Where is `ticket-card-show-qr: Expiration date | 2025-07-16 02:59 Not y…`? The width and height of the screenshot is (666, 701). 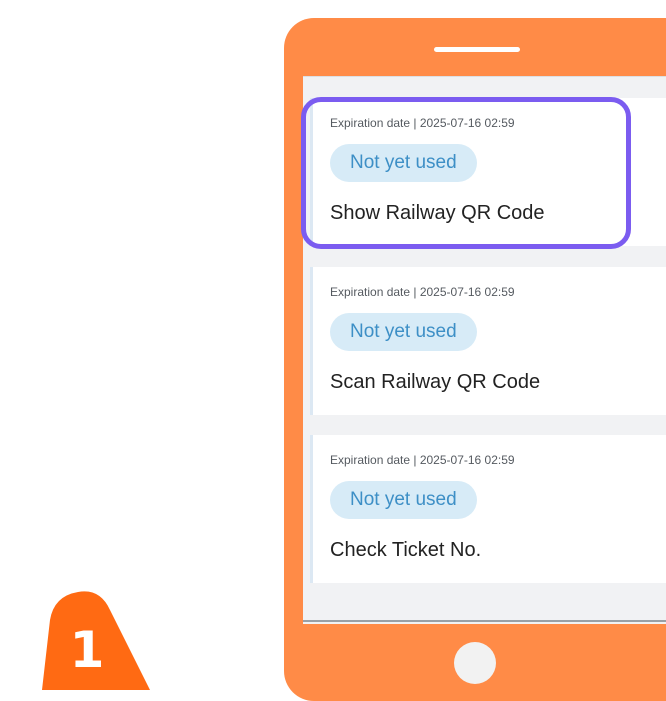 ticket-card-show-qr: Expiration date | 2025-07-16 02:59 Not y… is located at coordinates (488, 172).